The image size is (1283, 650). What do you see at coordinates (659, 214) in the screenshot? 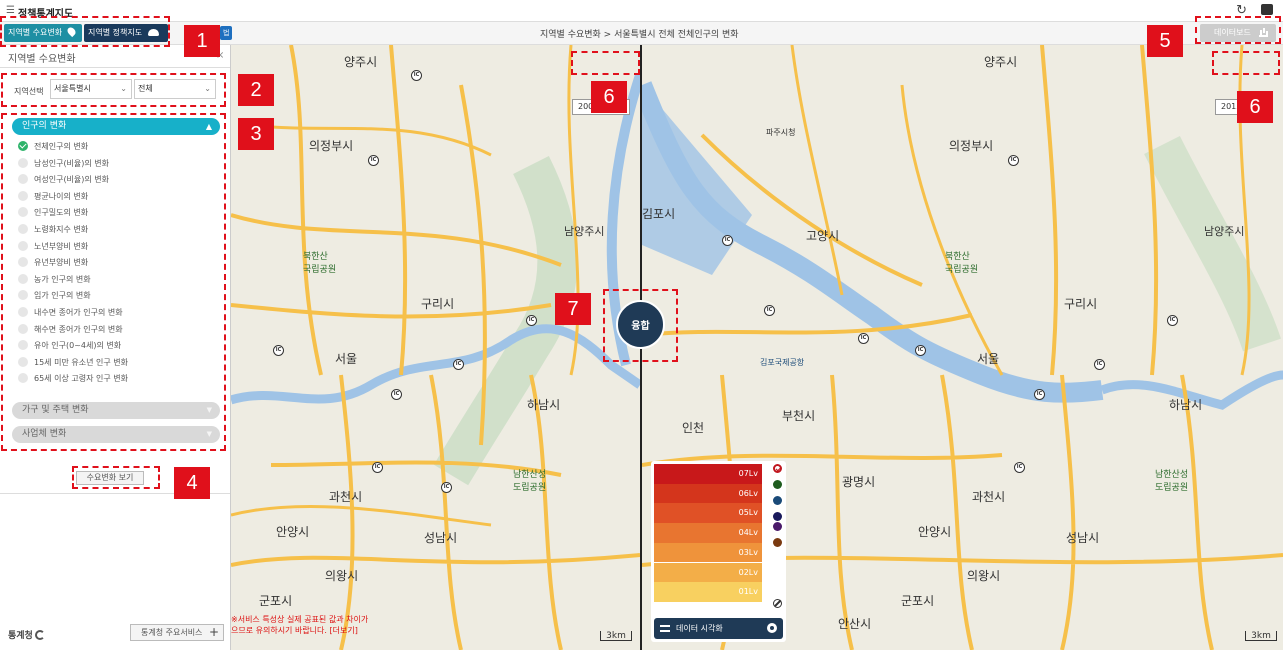
I see `map-label: 김포시` at bounding box center [659, 214].